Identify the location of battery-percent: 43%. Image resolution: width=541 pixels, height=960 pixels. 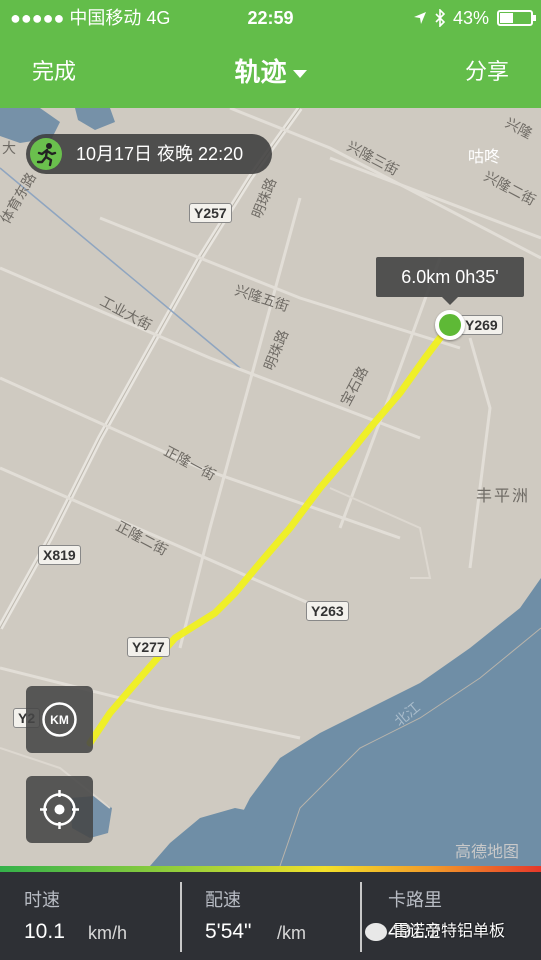
(470, 18).